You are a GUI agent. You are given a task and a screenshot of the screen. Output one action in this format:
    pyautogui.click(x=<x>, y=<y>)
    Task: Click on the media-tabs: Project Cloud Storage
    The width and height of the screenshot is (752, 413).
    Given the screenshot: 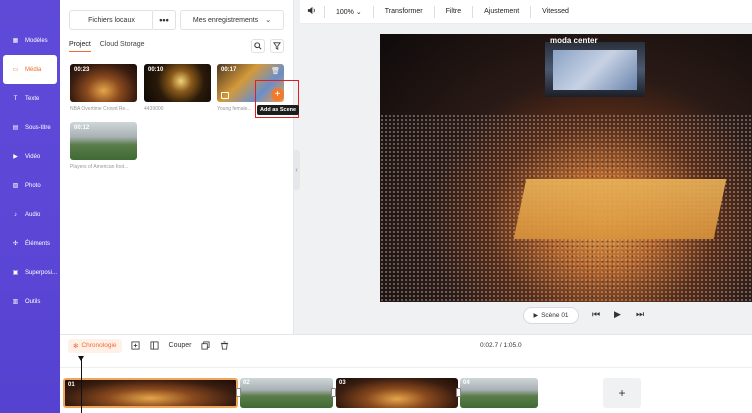 What is the action you would take?
    pyautogui.click(x=111, y=46)
    